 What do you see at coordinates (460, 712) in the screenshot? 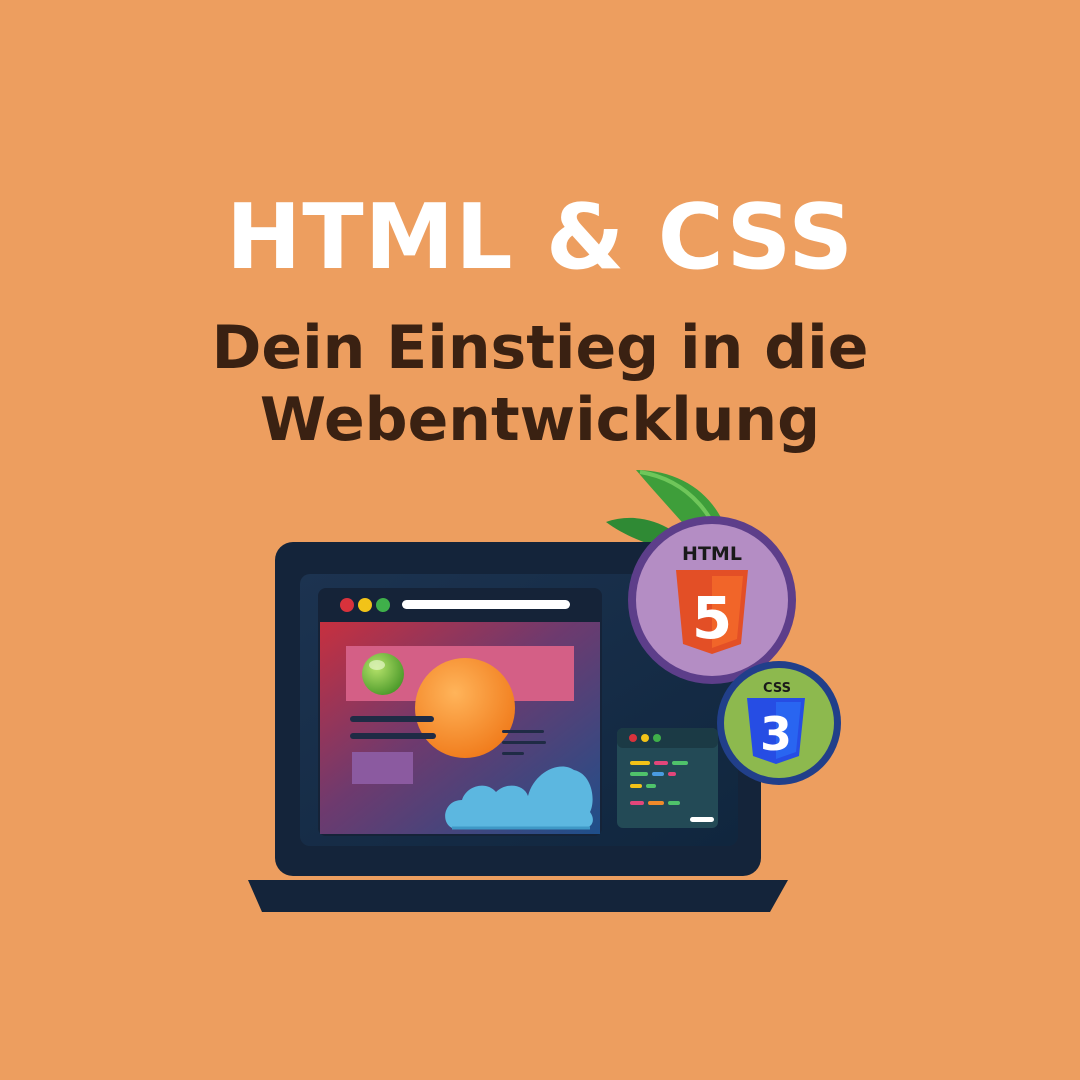
I see `browser-window` at bounding box center [460, 712].